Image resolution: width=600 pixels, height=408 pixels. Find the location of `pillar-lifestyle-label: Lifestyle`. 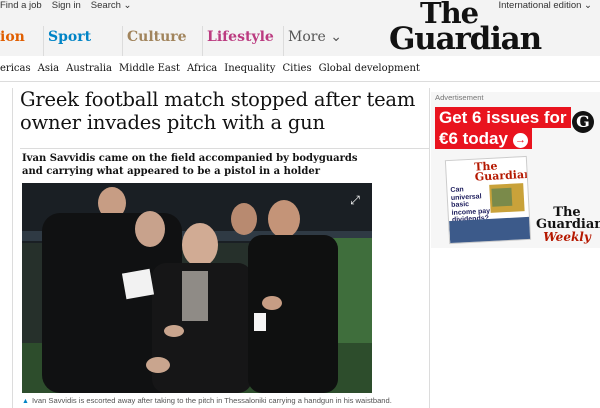

pillar-lifestyle-label: Lifestyle is located at coordinates (240, 37).